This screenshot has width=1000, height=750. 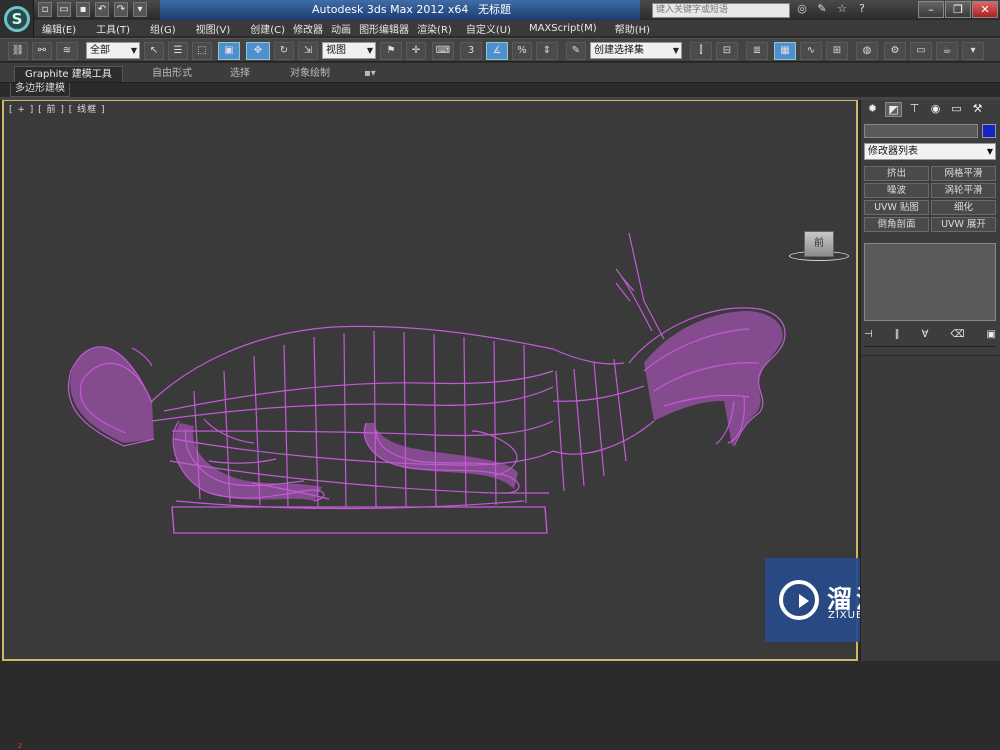 What do you see at coordinates (914, 109) in the screenshot?
I see `hierarchy-tab-icon: ⊤` at bounding box center [914, 109].